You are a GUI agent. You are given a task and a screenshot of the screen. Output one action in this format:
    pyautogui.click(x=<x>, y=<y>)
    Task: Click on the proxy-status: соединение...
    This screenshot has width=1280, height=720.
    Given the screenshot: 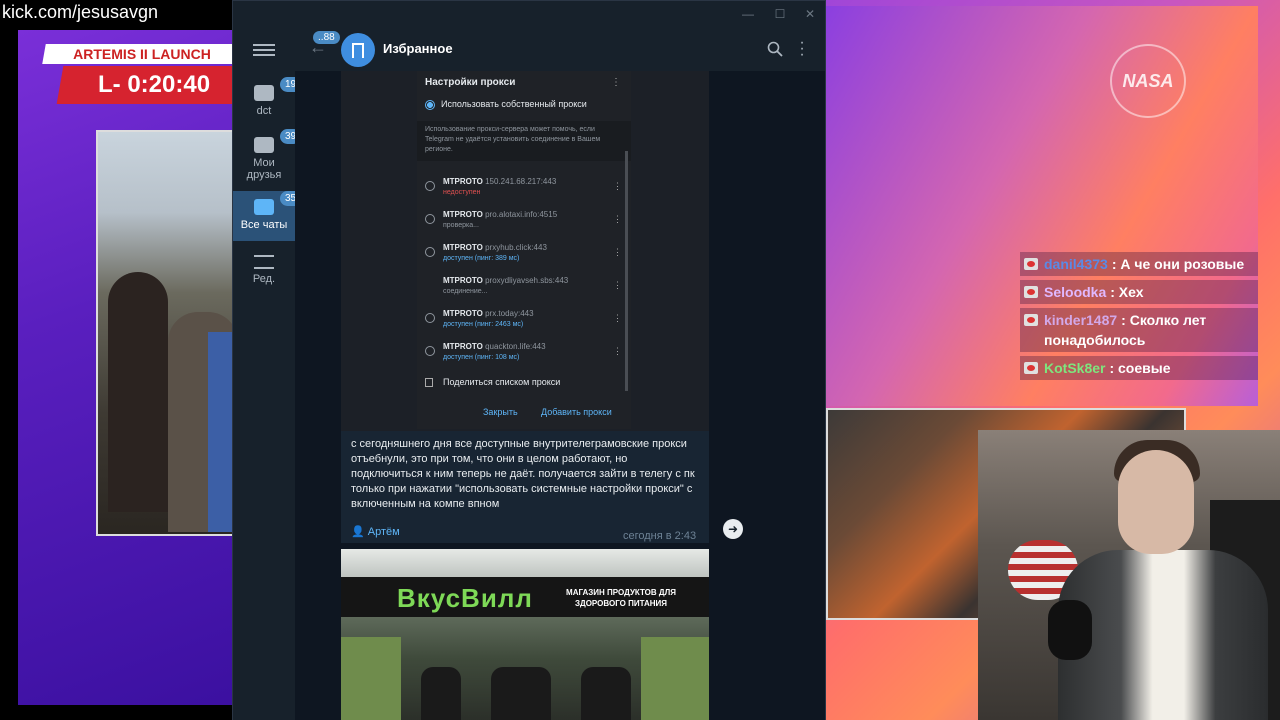 What is the action you would take?
    pyautogui.click(x=465, y=291)
    